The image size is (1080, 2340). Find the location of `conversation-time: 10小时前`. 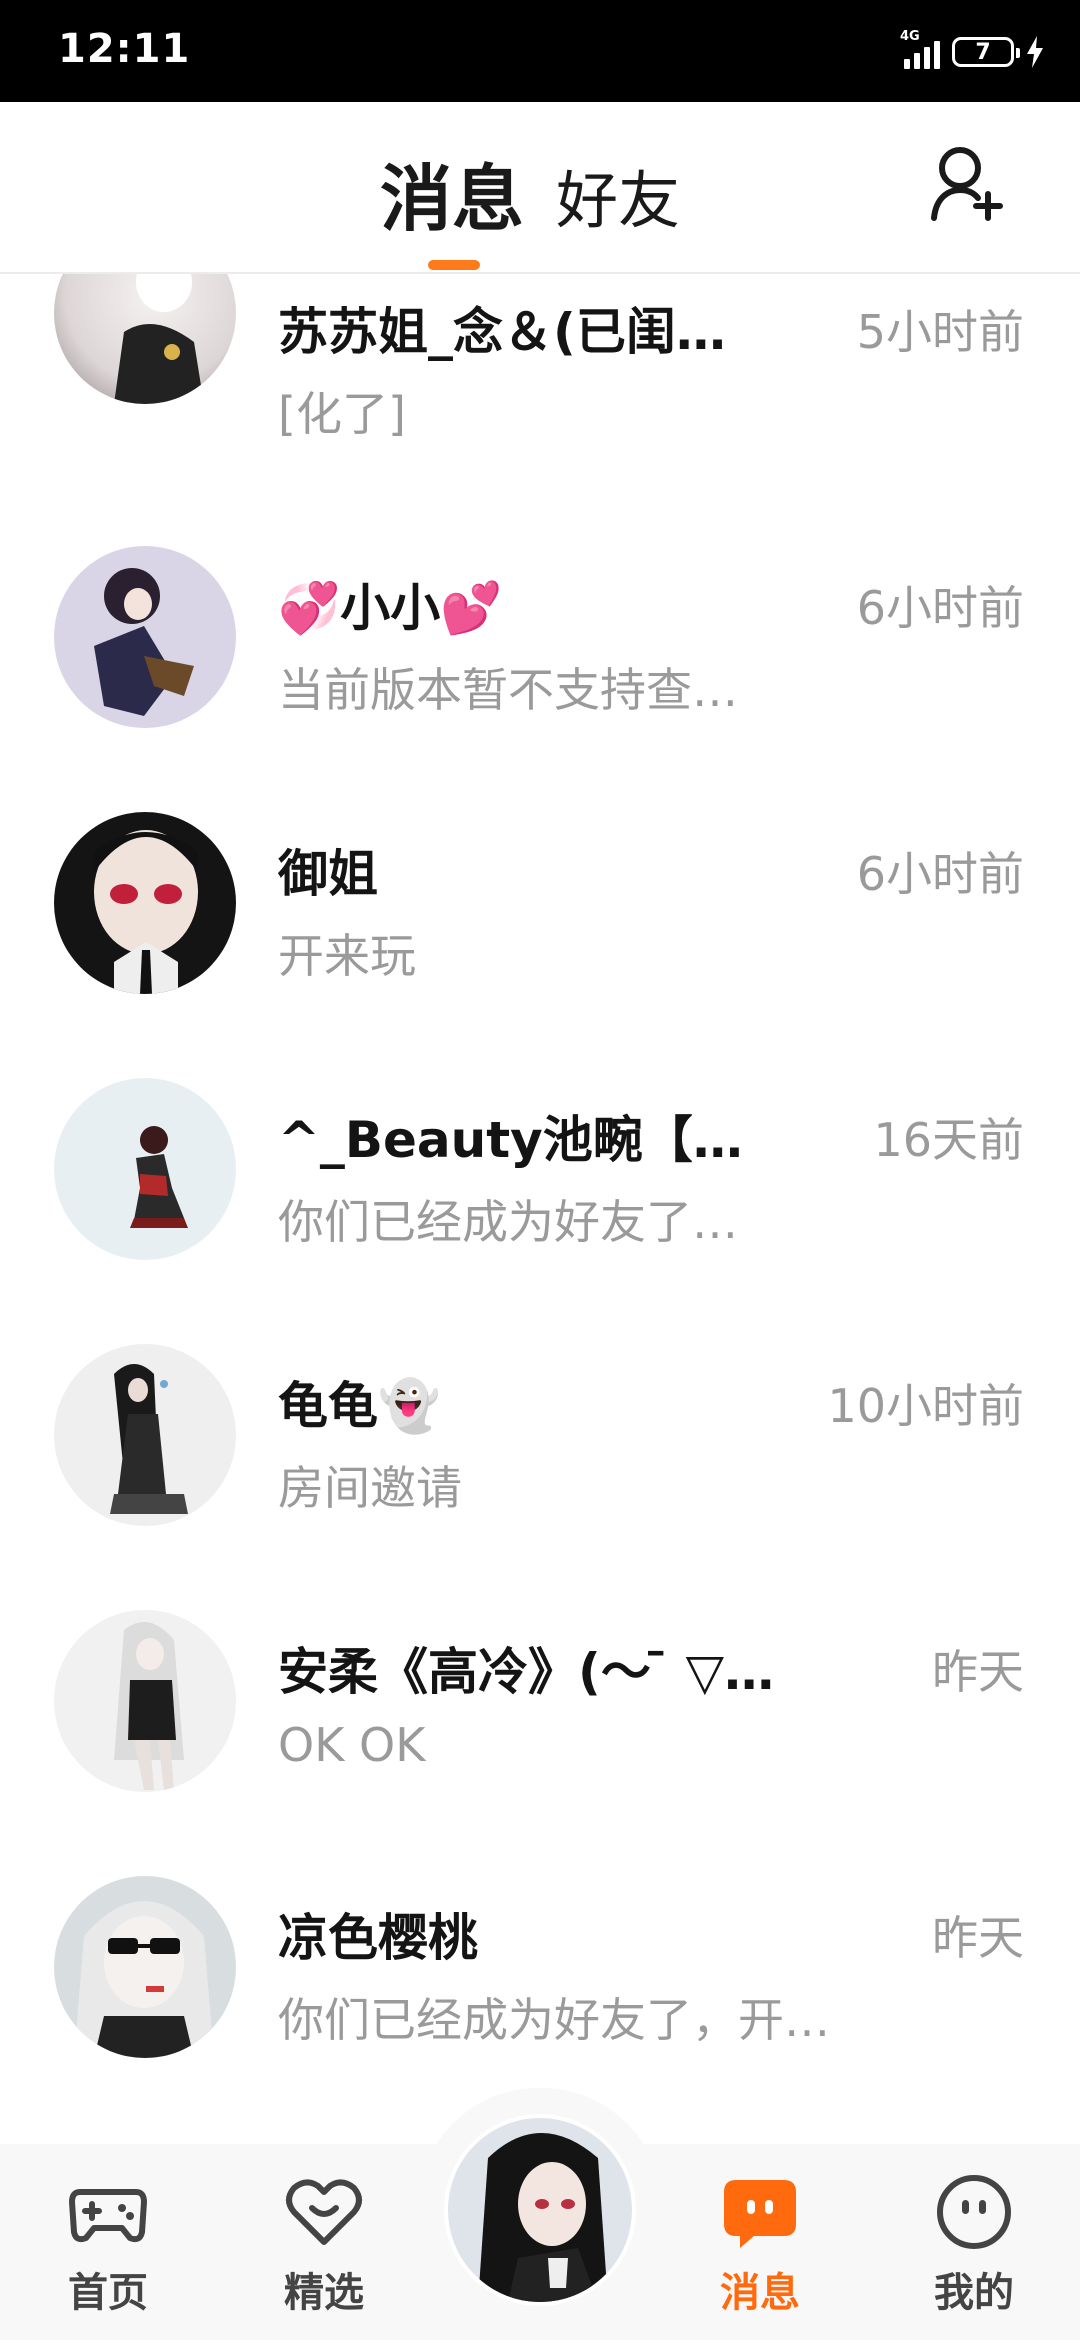

conversation-time: 10小时前 is located at coordinates (925, 1406).